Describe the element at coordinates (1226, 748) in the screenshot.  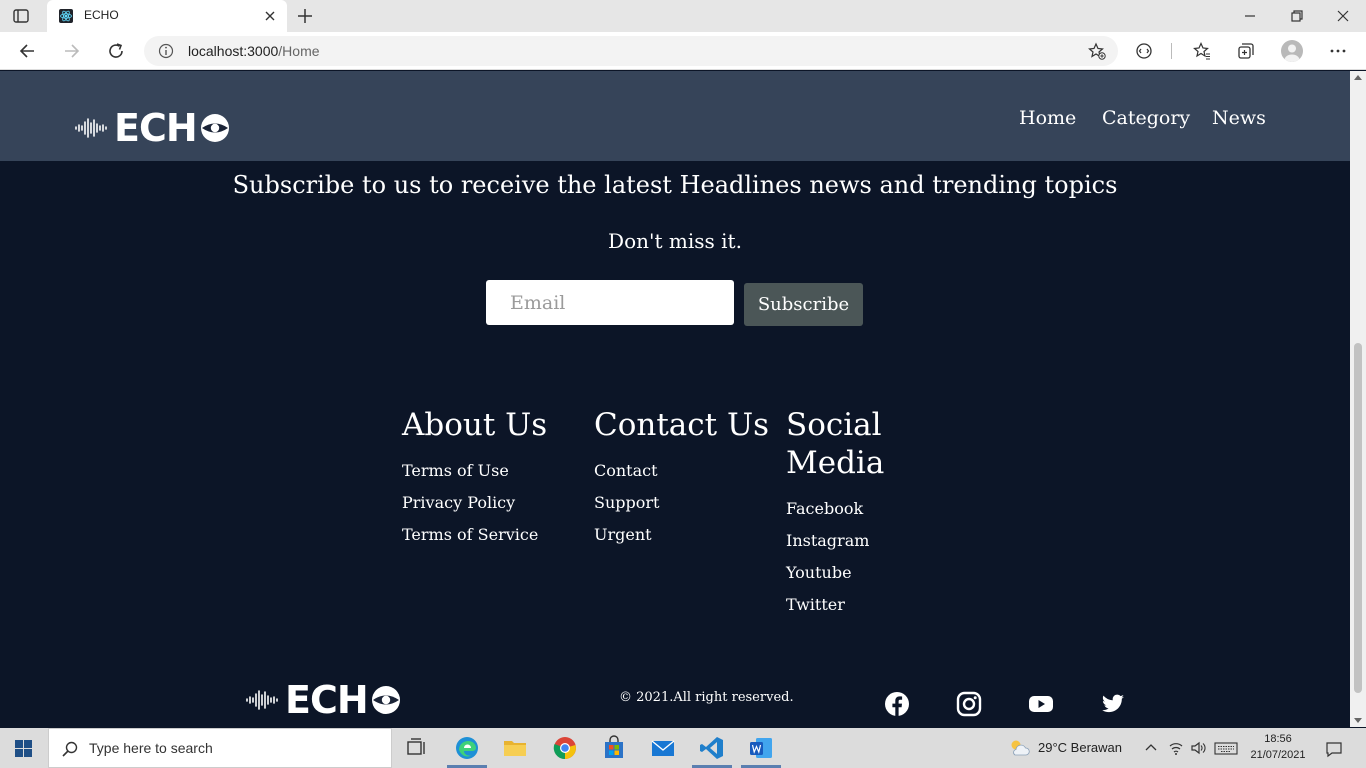
I see `keyboard-icon` at that location.